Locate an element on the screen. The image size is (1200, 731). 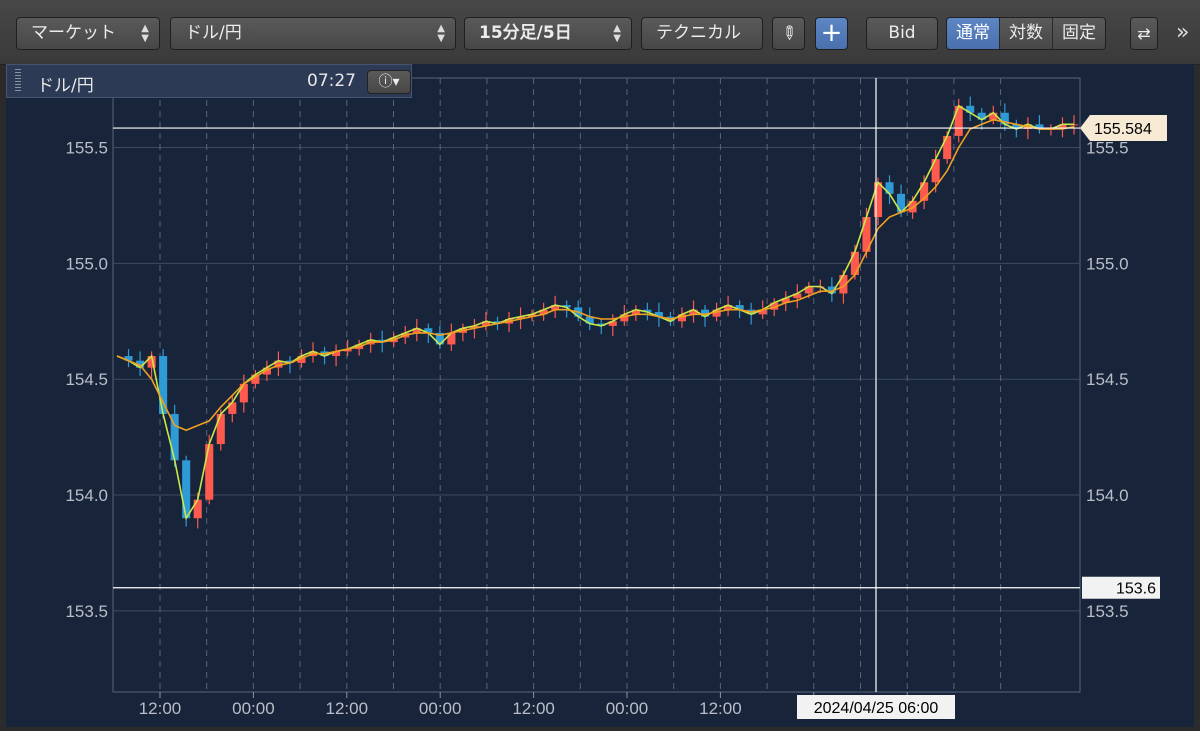
y-tick-label-left: 155.0 is located at coordinates (86, 263).